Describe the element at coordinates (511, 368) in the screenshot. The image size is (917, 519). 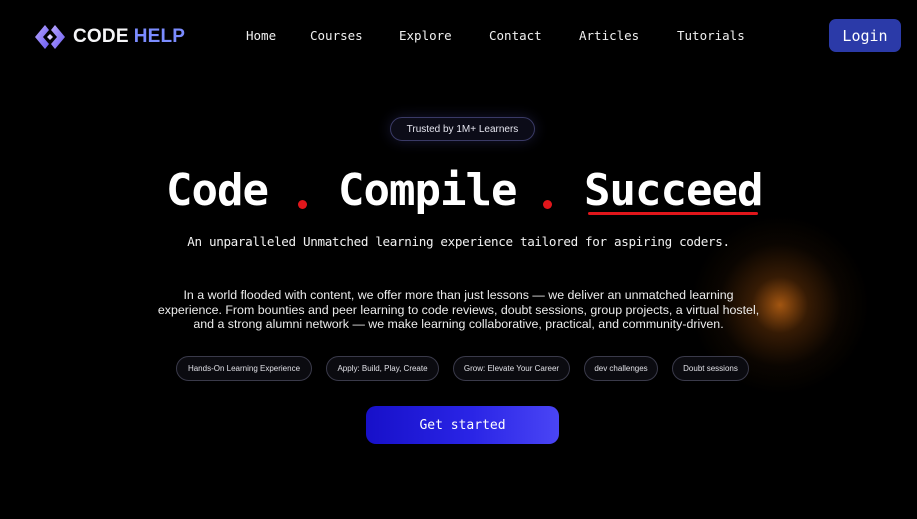
I see `chip-grow: Grow: Elevate Your Career` at that location.